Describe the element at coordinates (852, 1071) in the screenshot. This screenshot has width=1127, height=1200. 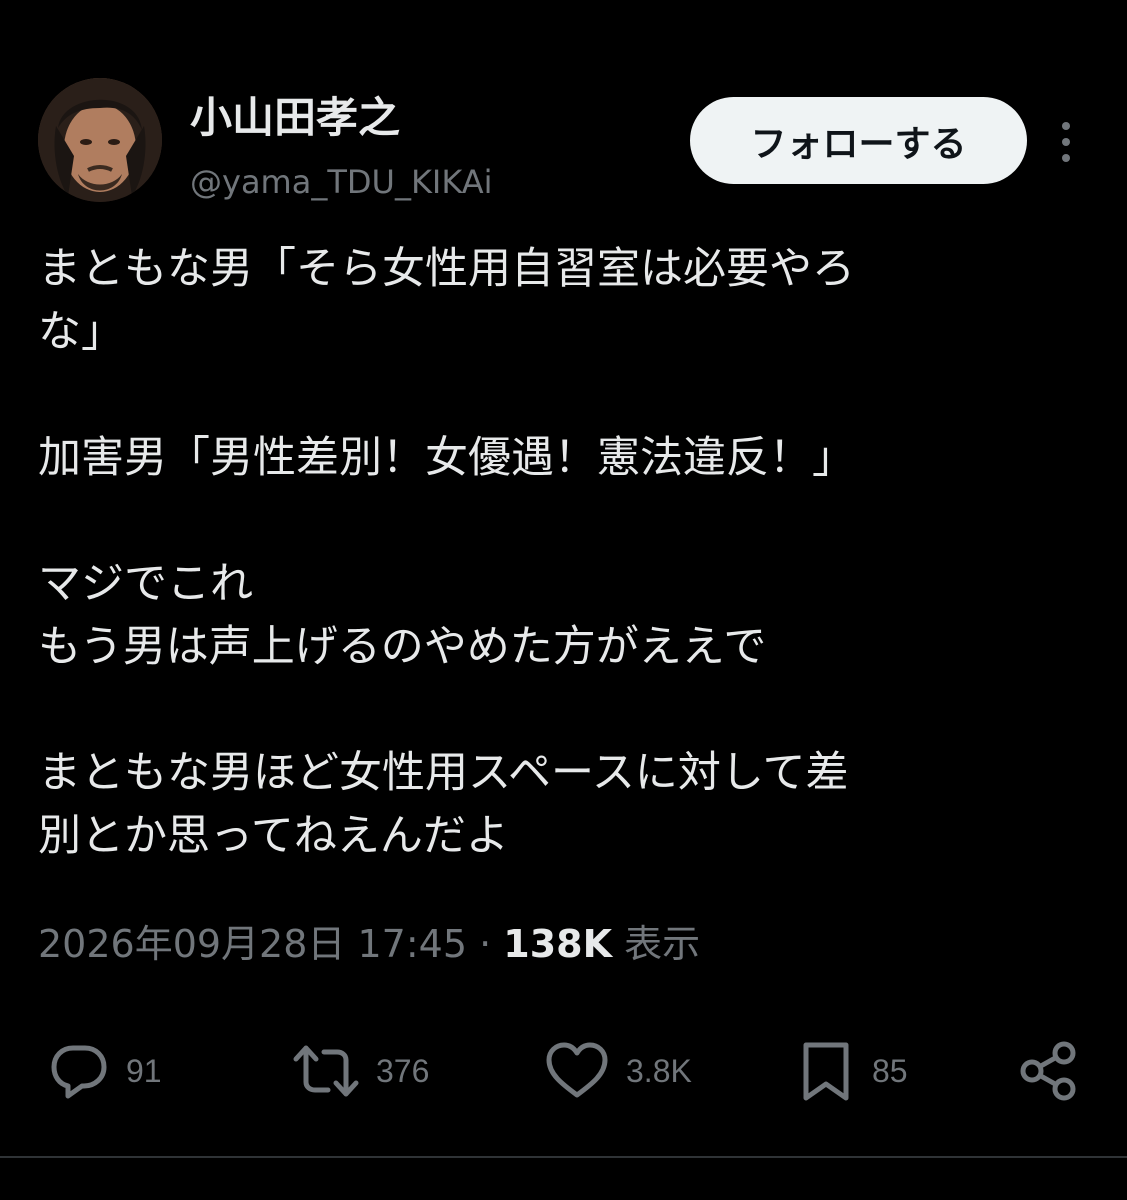
I see `bookmark-button: 85` at that location.